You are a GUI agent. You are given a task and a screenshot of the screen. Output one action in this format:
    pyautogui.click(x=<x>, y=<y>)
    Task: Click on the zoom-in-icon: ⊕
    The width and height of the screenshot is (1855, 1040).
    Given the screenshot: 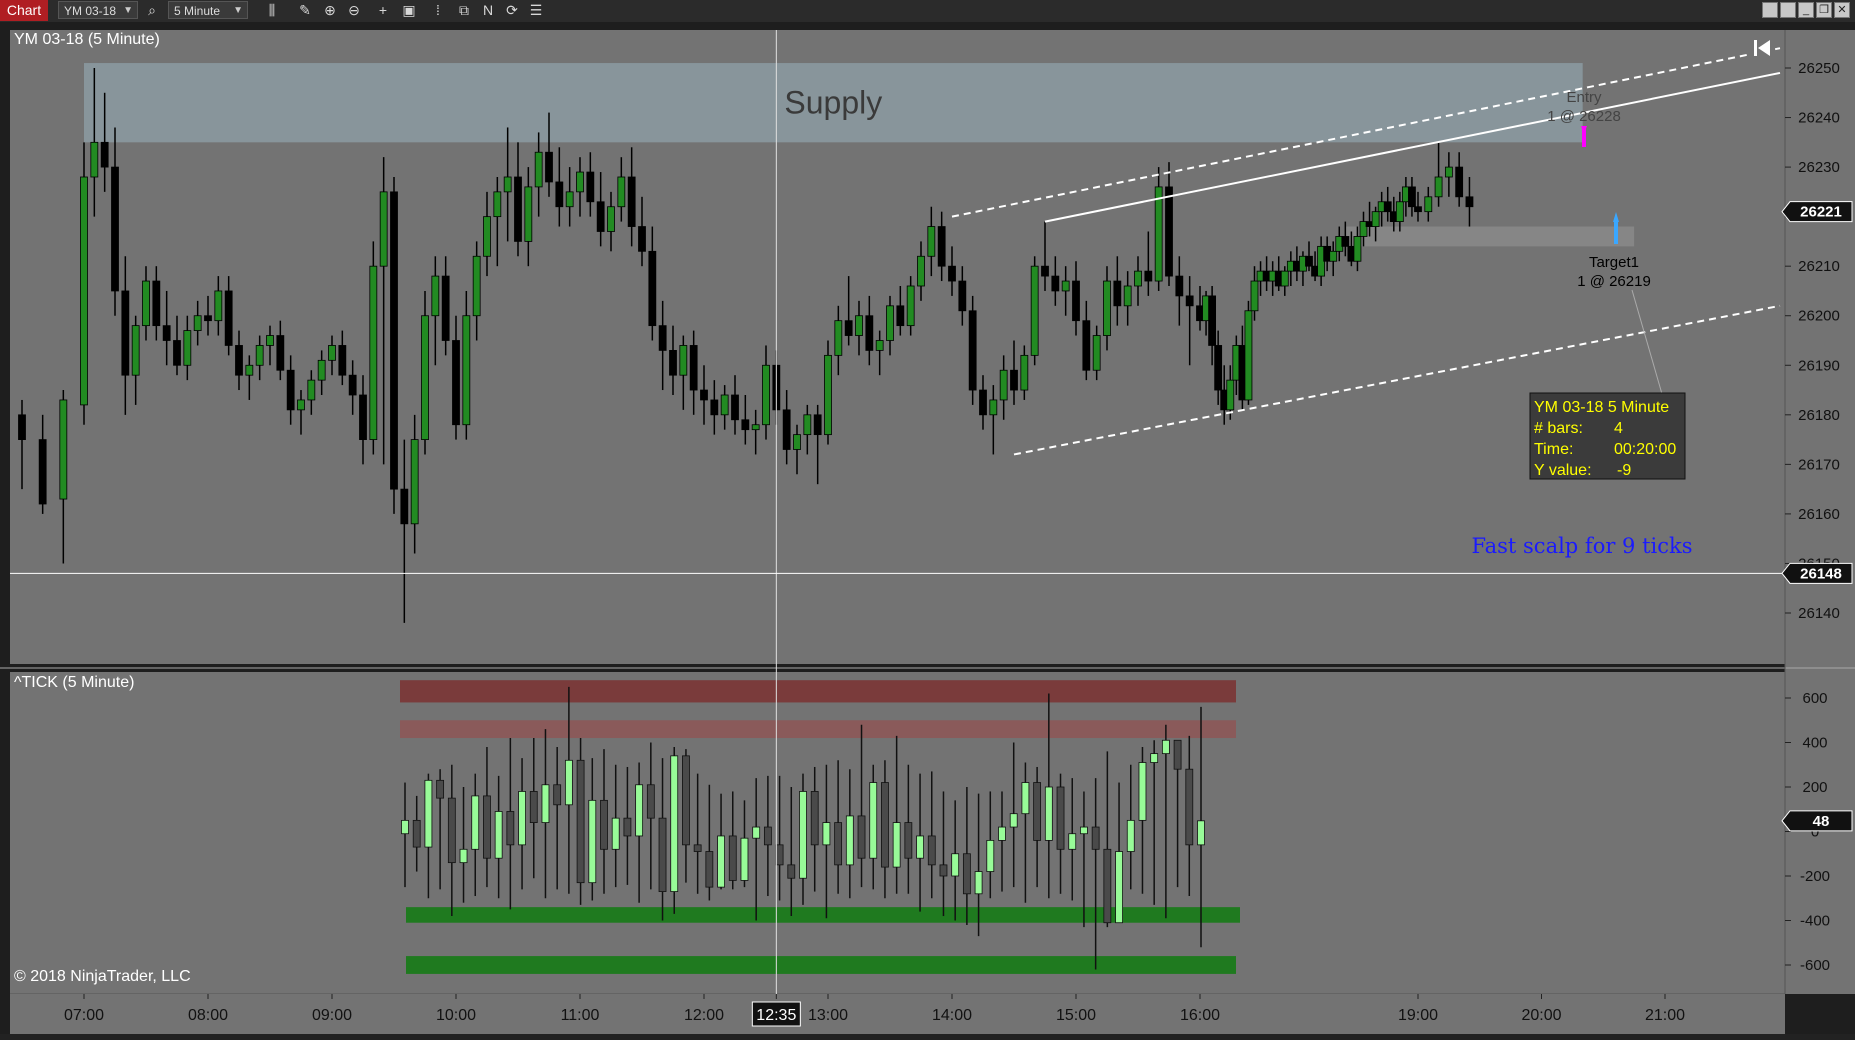 What is the action you would take?
    pyautogui.click(x=330, y=10)
    